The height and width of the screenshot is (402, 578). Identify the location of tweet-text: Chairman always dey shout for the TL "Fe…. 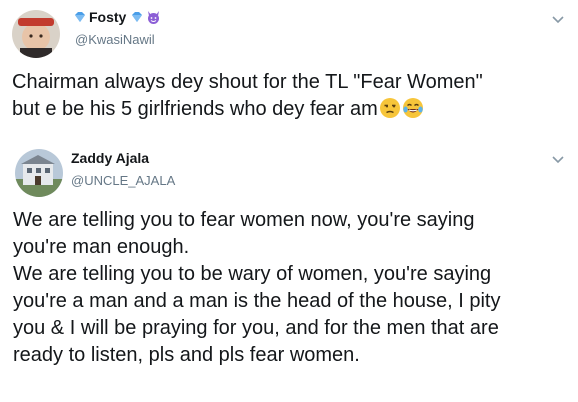
(290, 96).